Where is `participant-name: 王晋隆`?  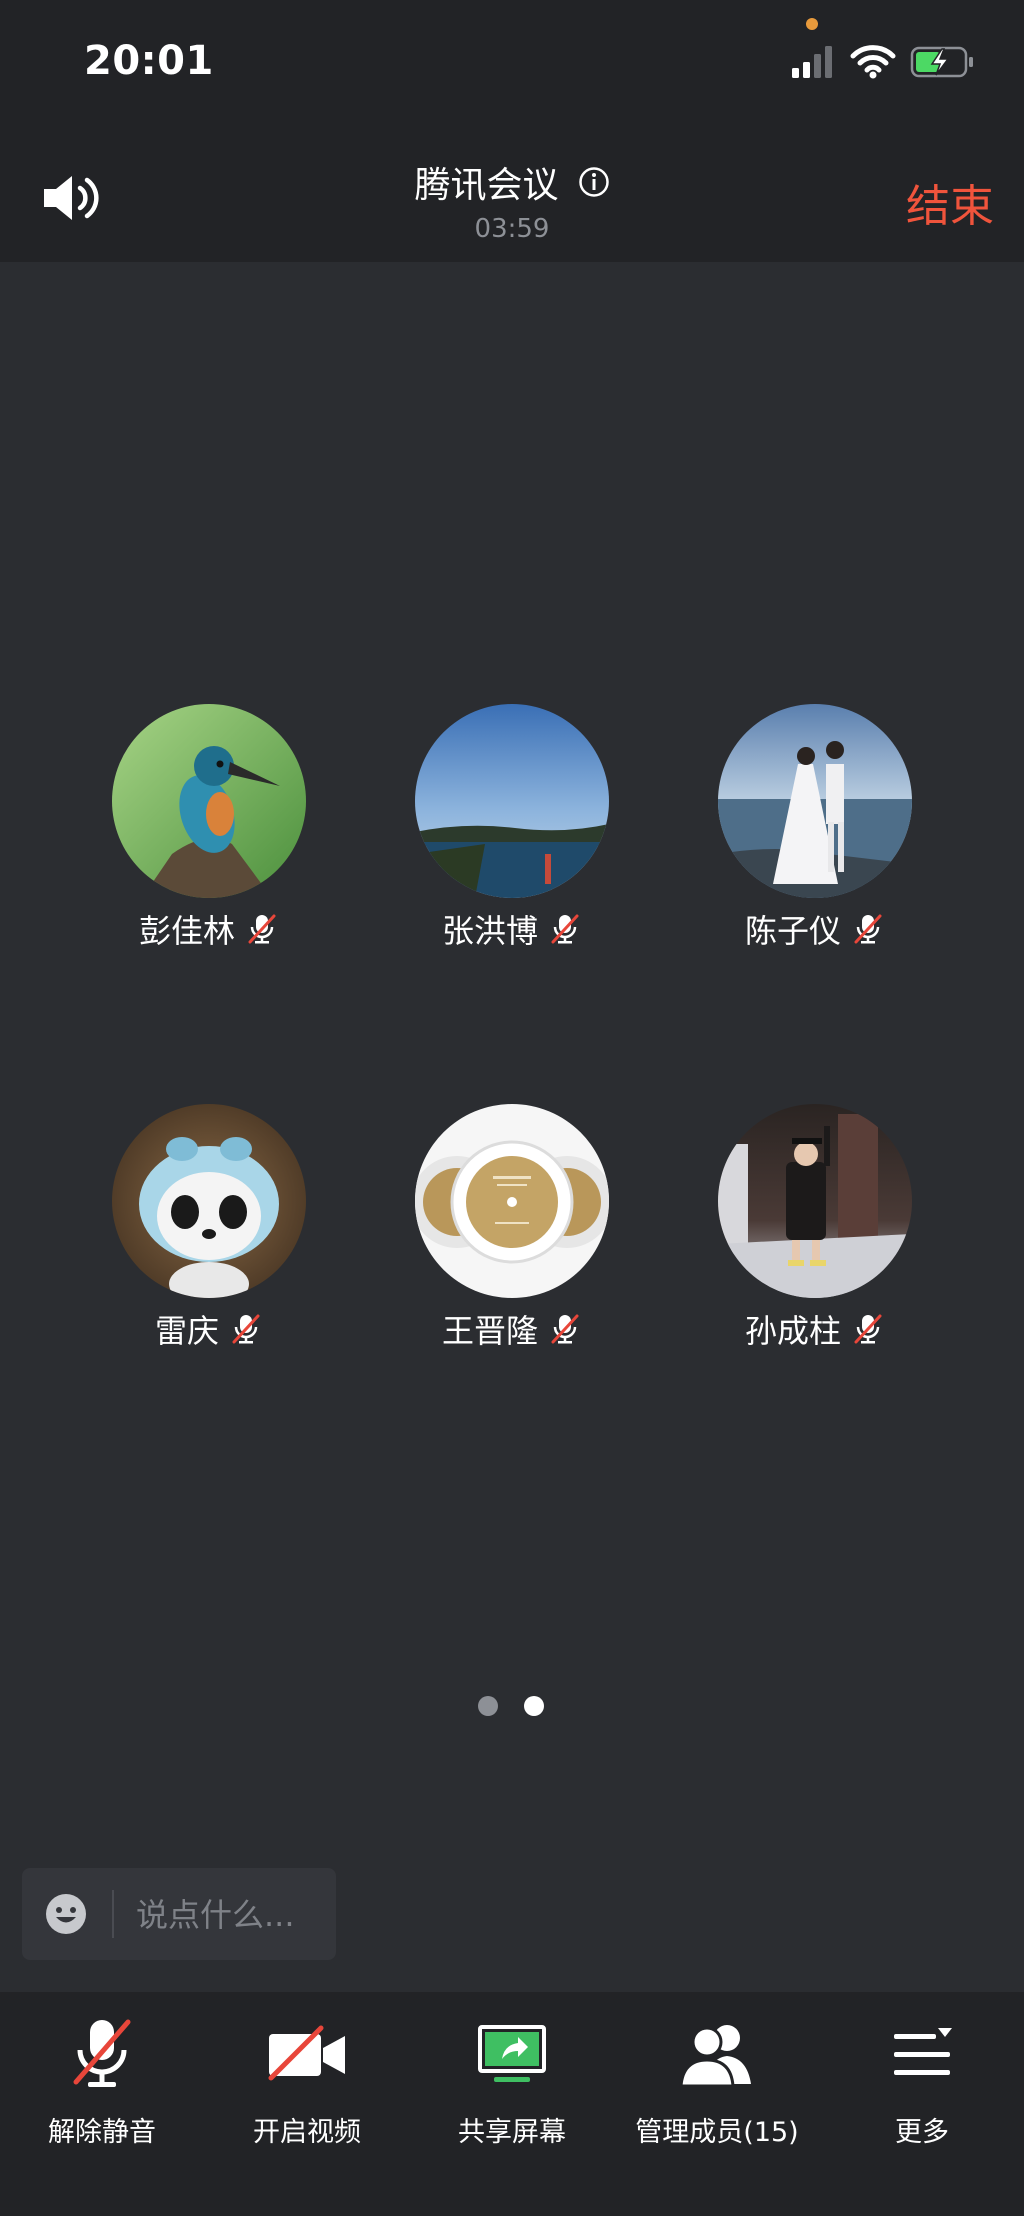
participant-name: 王晋隆 is located at coordinates (489, 1331).